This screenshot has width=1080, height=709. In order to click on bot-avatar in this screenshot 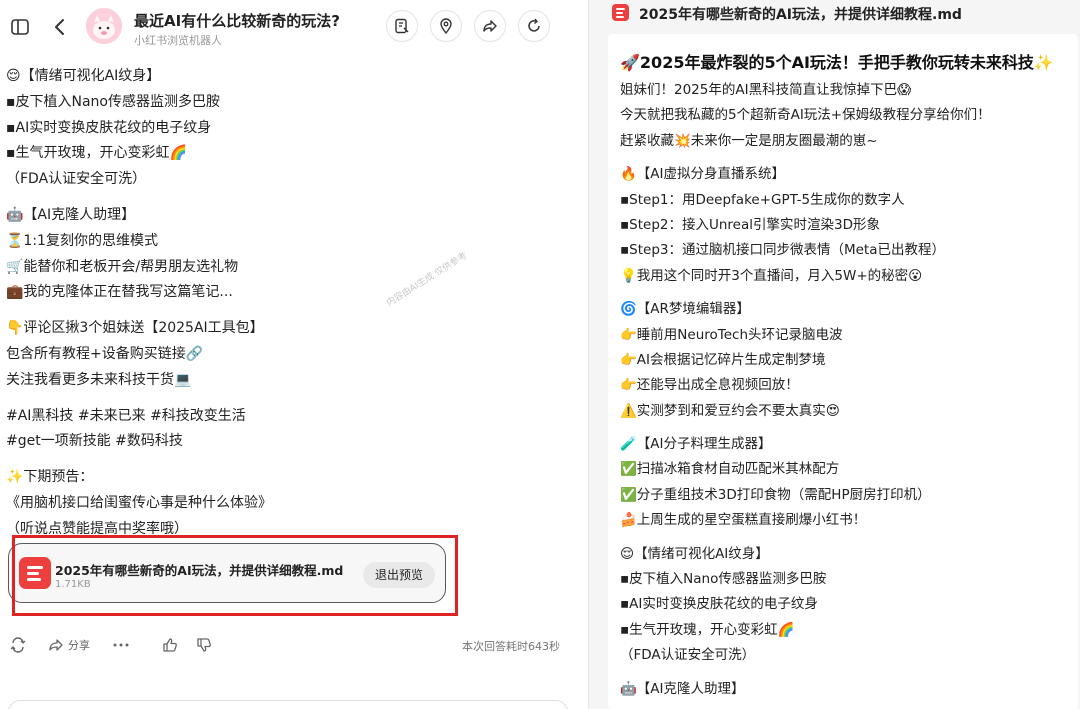, I will do `click(104, 26)`.